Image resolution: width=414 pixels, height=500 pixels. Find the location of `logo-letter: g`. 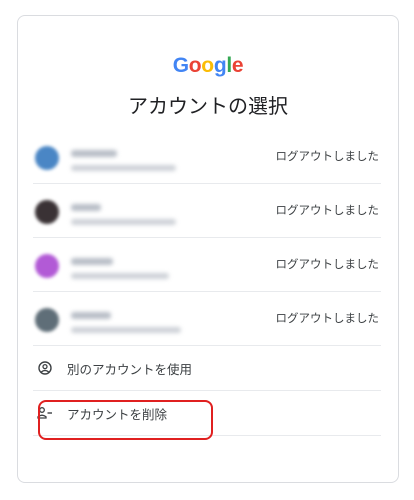

logo-letter: g is located at coordinates (220, 65).